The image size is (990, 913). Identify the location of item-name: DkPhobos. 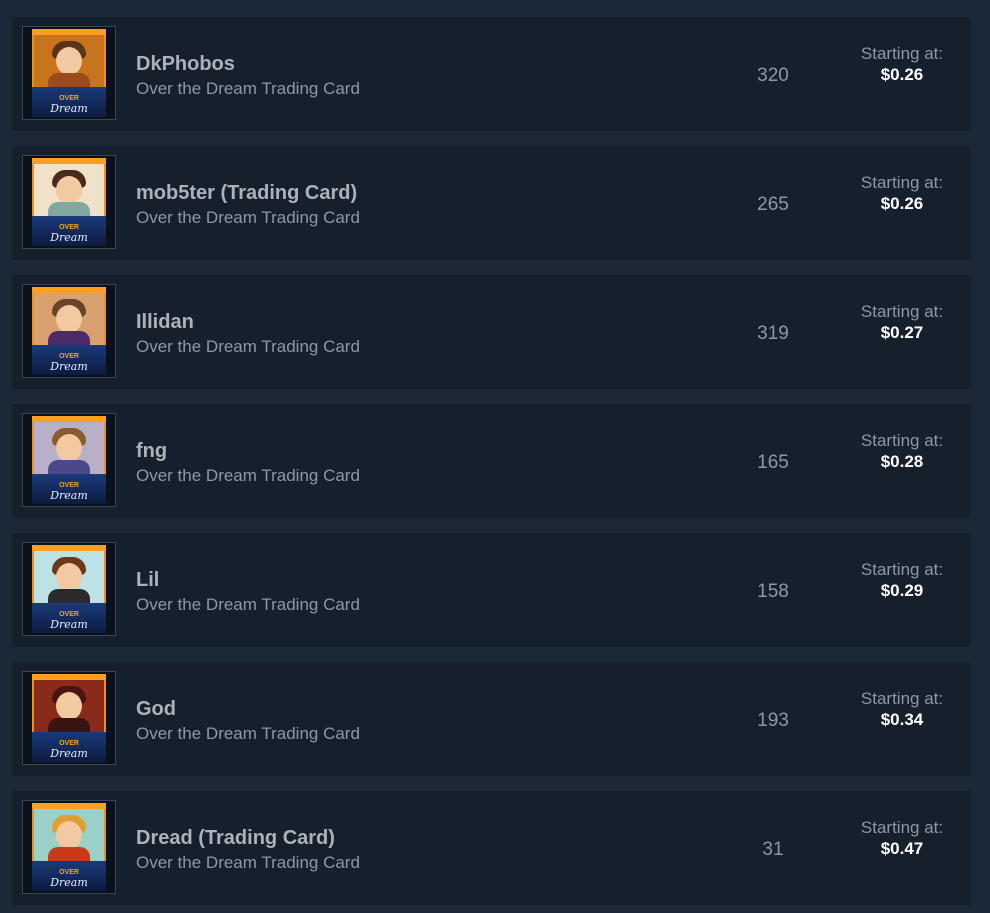
(185, 64).